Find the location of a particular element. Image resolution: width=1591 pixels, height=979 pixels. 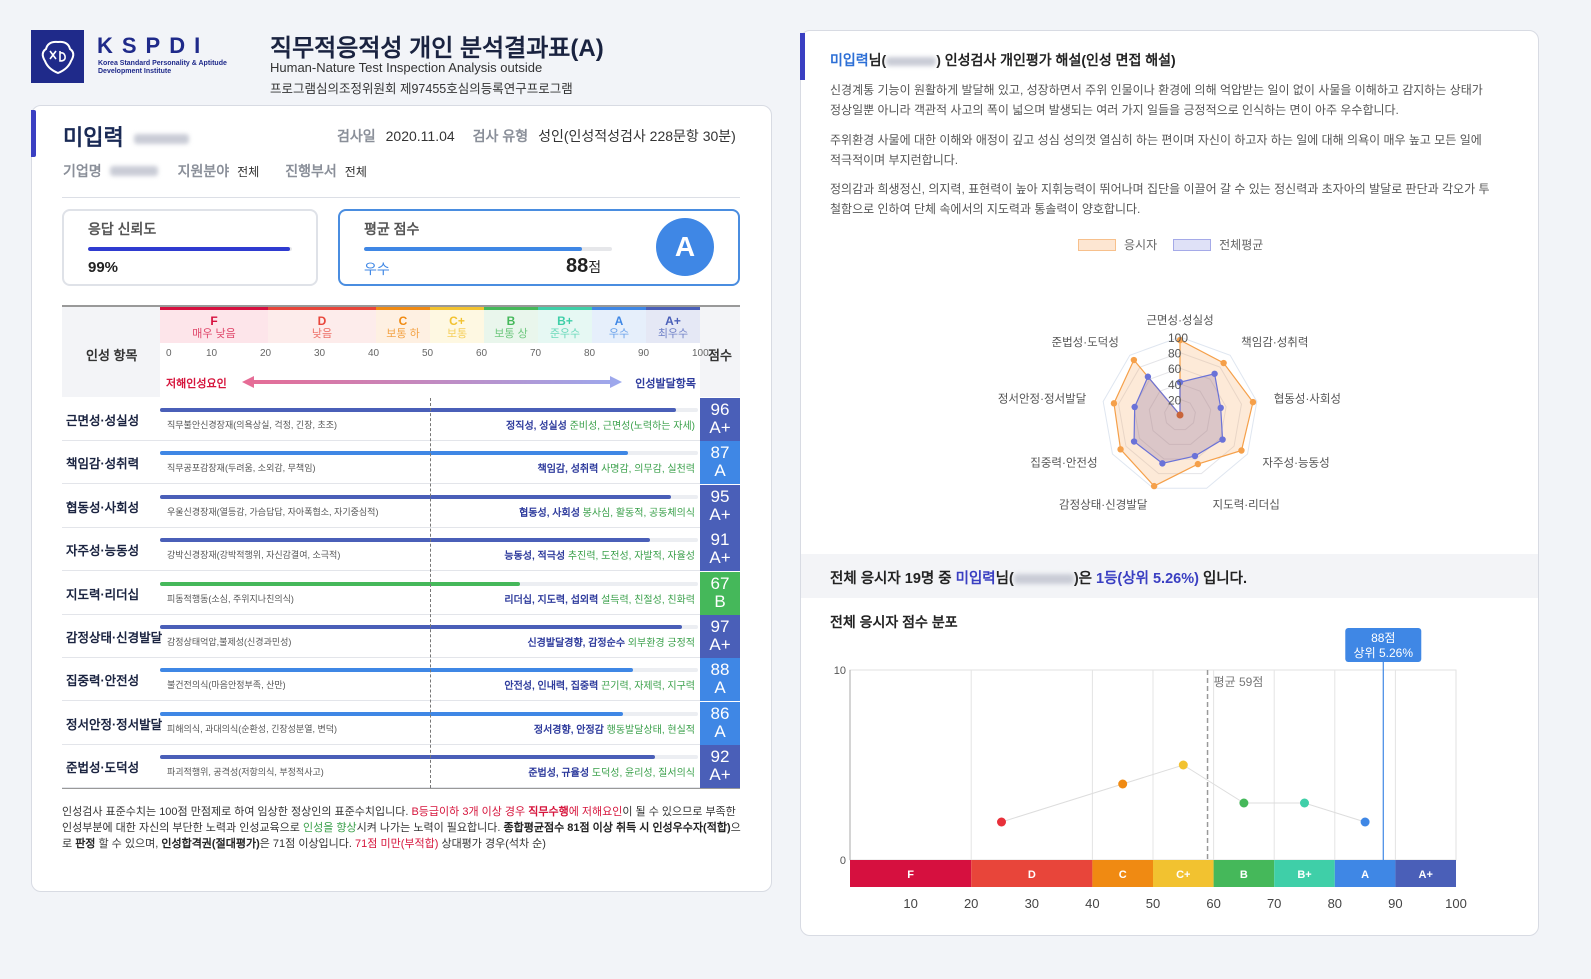

x-tick: 60 is located at coordinates (1213, 903).